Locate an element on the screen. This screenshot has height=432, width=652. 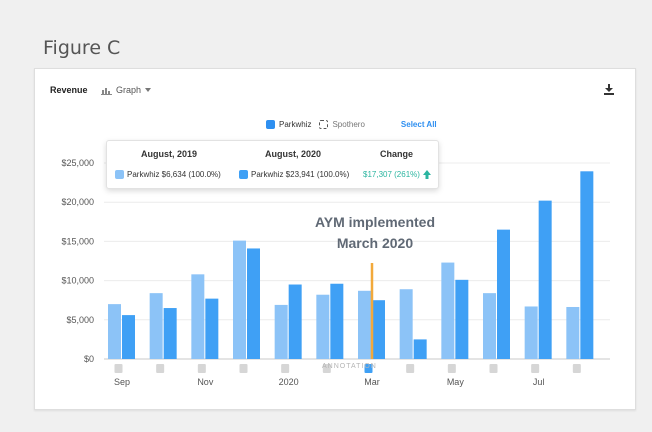
tooltip-header-curr: August, 2020 is located at coordinates (293, 154).